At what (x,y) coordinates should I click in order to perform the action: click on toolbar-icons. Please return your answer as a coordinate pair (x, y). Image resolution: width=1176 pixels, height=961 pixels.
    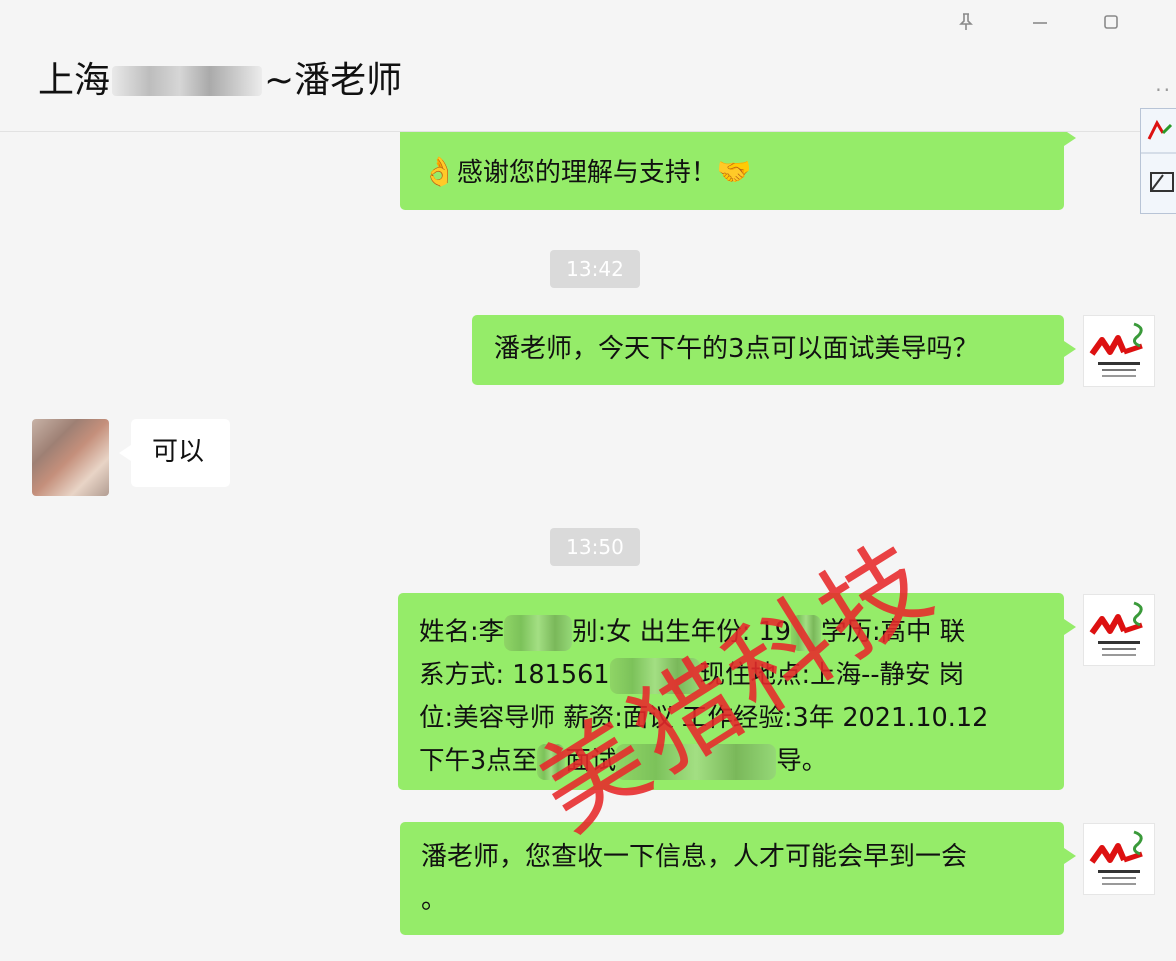
    Looking at the image, I should click on (1158, 155).